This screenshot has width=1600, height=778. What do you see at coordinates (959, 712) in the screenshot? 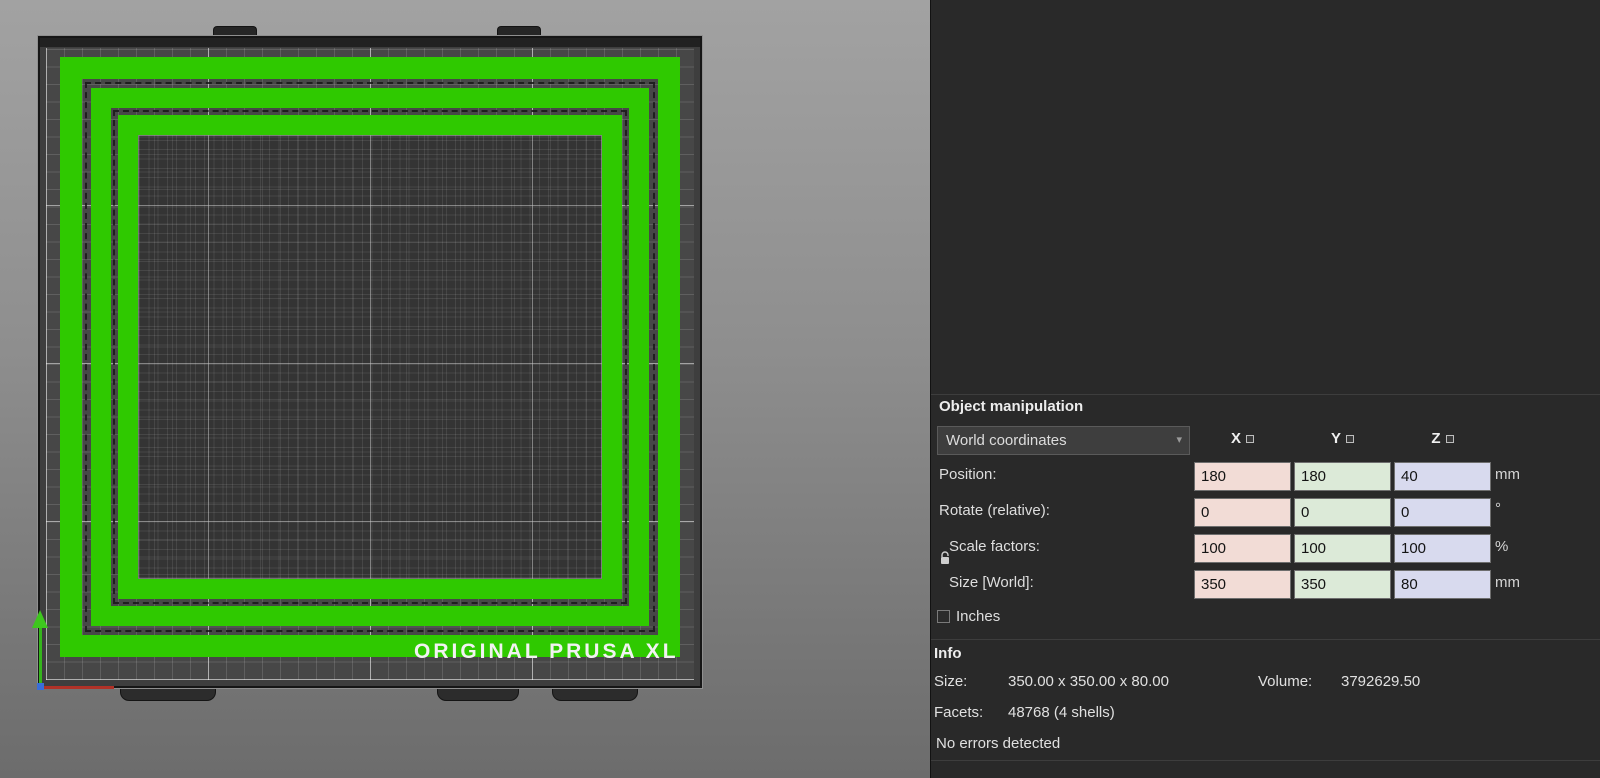
I see `info-facets-label: Facets:` at bounding box center [959, 712].